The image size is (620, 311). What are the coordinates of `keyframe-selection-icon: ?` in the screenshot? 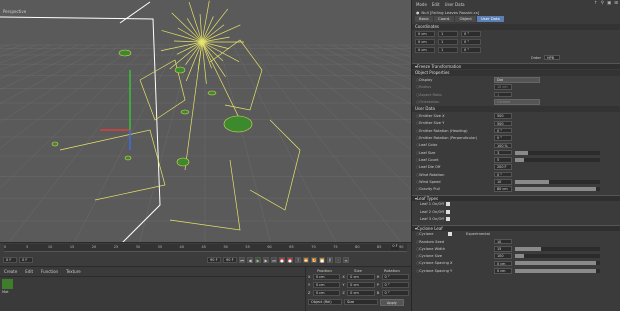 It's located at (298, 260).